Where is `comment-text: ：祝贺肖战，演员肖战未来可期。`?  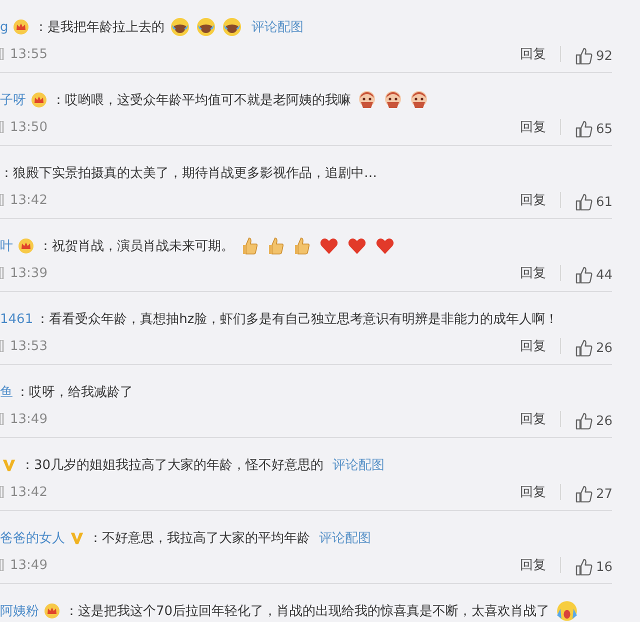 comment-text: ：祝贺肖战，演员肖战未来可期。 is located at coordinates (136, 246).